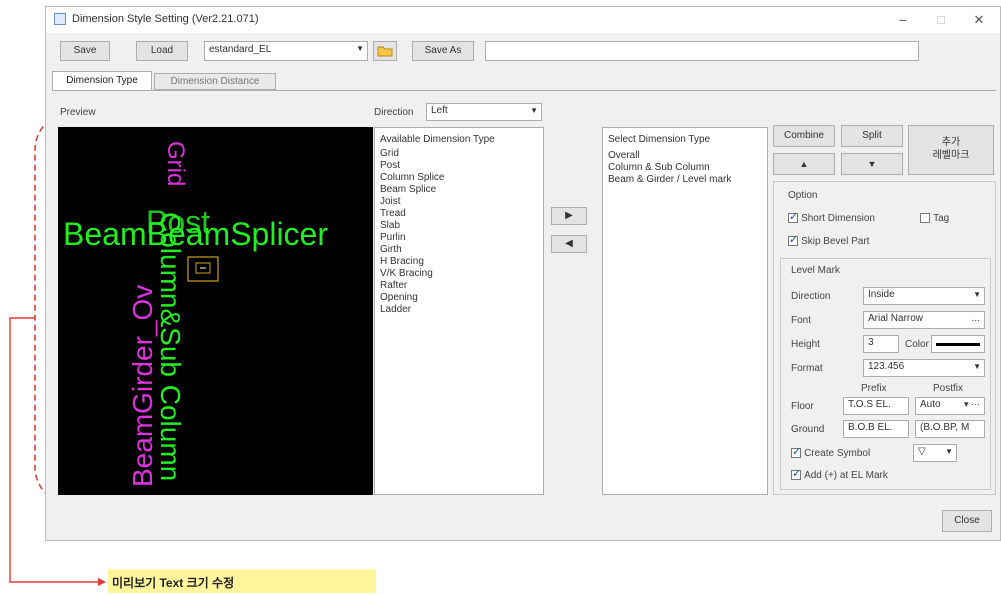 This screenshot has height=595, width=1001. What do you see at coordinates (903, 20) in the screenshot?
I see `minimize-button: –` at bounding box center [903, 20].